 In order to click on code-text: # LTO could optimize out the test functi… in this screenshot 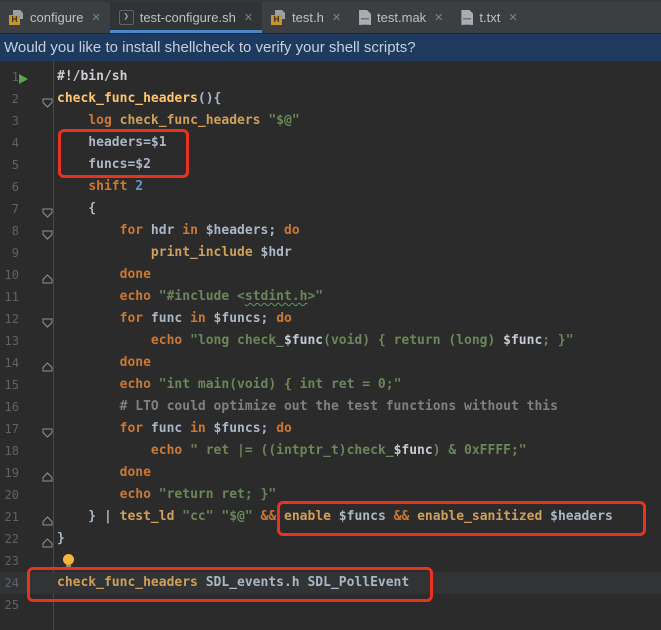, I will do `click(307, 407)`.